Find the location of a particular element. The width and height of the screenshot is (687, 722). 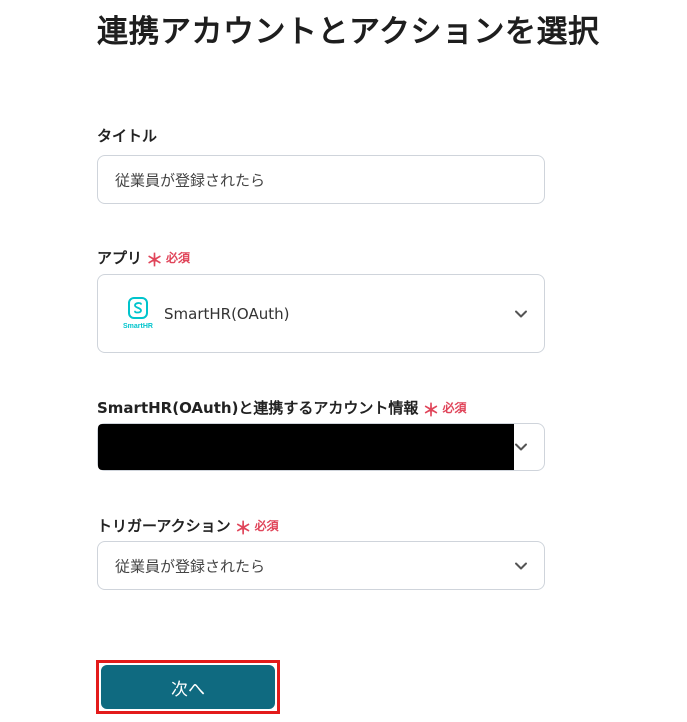

account-label: SmartHR(OAuth)と連携するアカウント情報 ＊ 必須 is located at coordinates (282, 407).